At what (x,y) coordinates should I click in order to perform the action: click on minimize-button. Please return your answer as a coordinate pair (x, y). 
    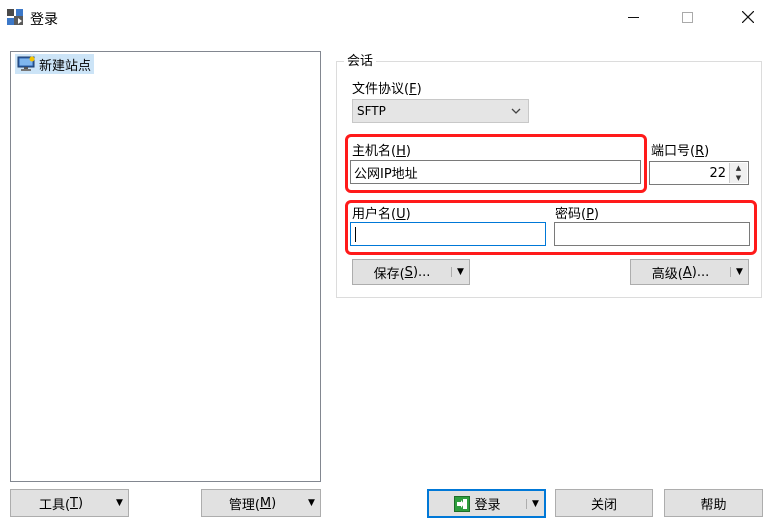
    Looking at the image, I should click on (633, 17).